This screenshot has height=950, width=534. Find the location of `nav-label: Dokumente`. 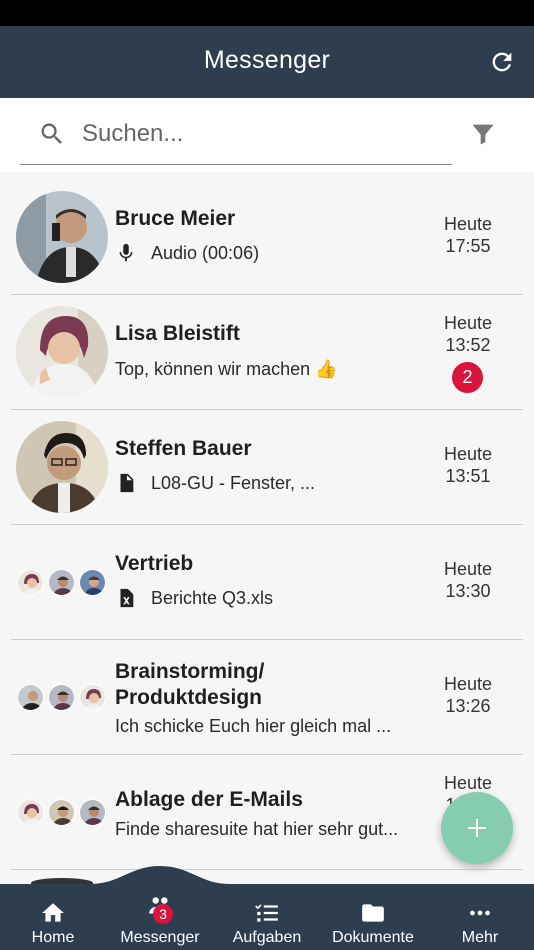

nav-label: Dokumente is located at coordinates (373, 937).